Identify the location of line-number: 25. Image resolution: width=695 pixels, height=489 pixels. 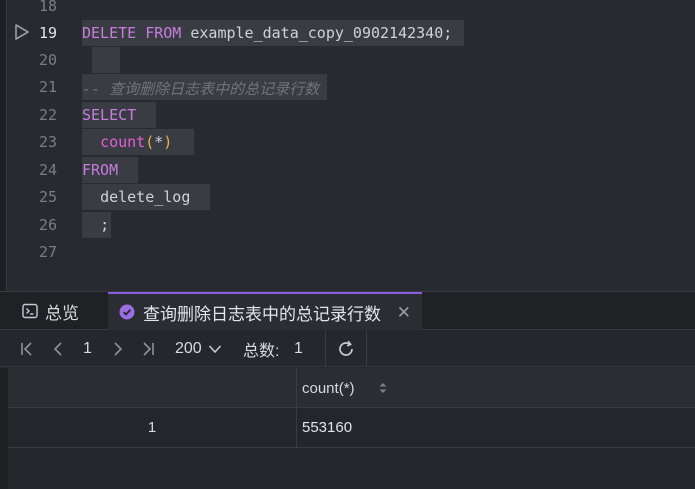
(47, 197).